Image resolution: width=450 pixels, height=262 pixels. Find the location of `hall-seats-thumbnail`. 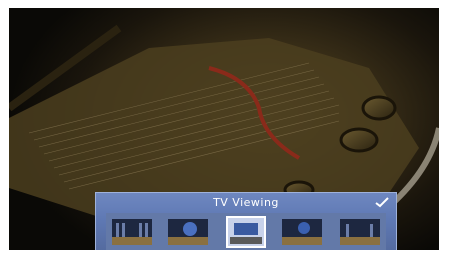

hall-seats-thumbnail is located at coordinates (360, 232).